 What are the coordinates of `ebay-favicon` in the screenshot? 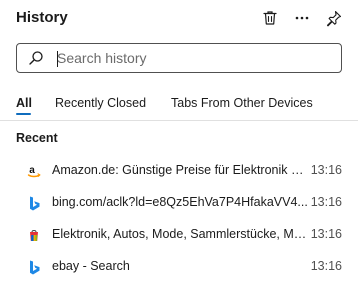 It's located at (34, 235).